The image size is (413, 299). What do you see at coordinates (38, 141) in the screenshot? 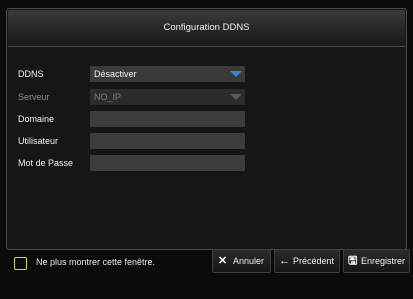
I see `utilisateur-label: Utilisateur` at bounding box center [38, 141].